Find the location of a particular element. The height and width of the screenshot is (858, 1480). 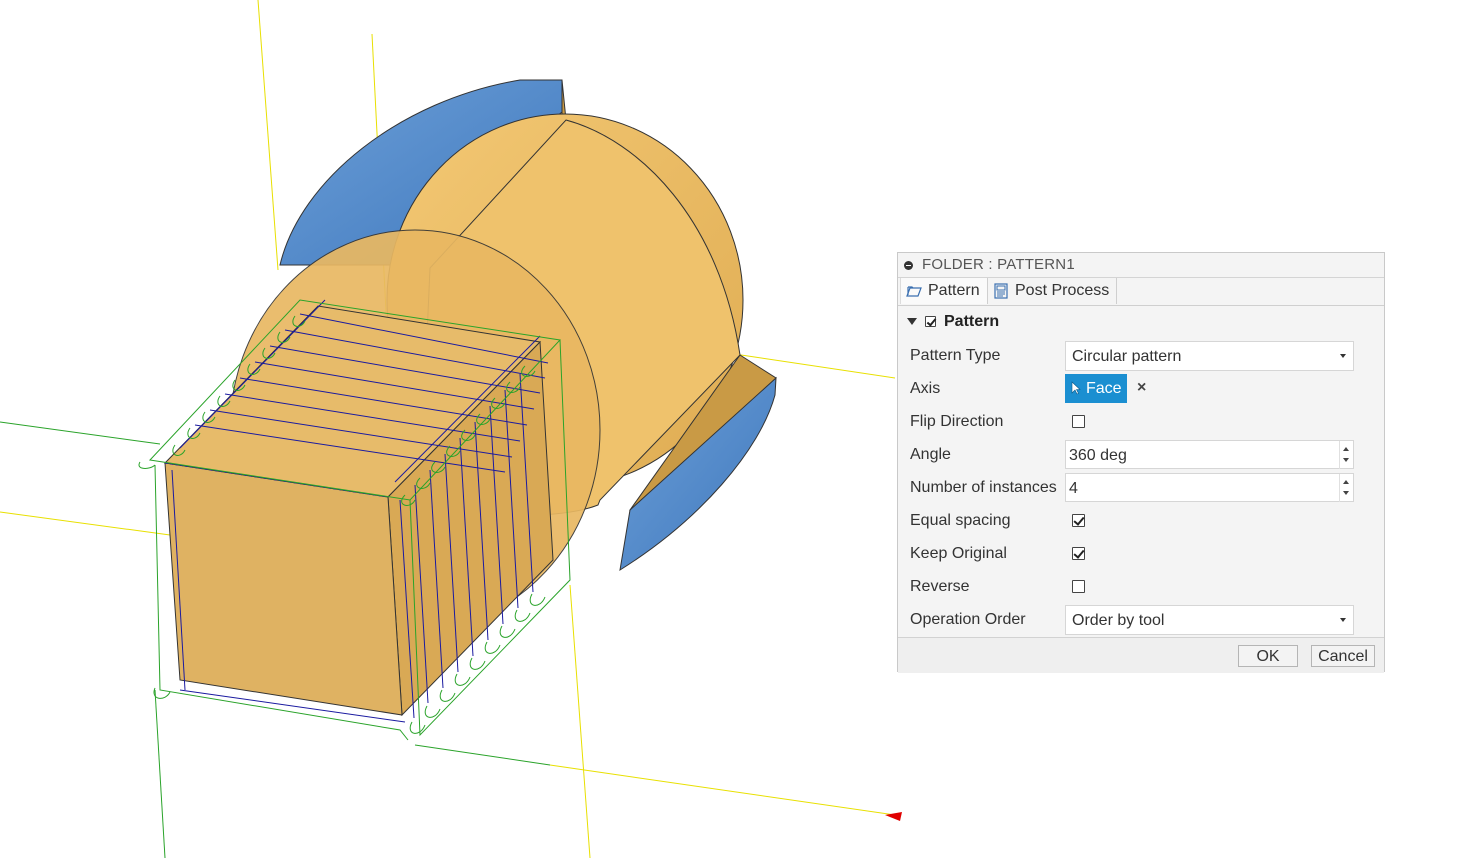

dialog-title-bar: FOLDER : PATTERN1 is located at coordinates (1141, 265).